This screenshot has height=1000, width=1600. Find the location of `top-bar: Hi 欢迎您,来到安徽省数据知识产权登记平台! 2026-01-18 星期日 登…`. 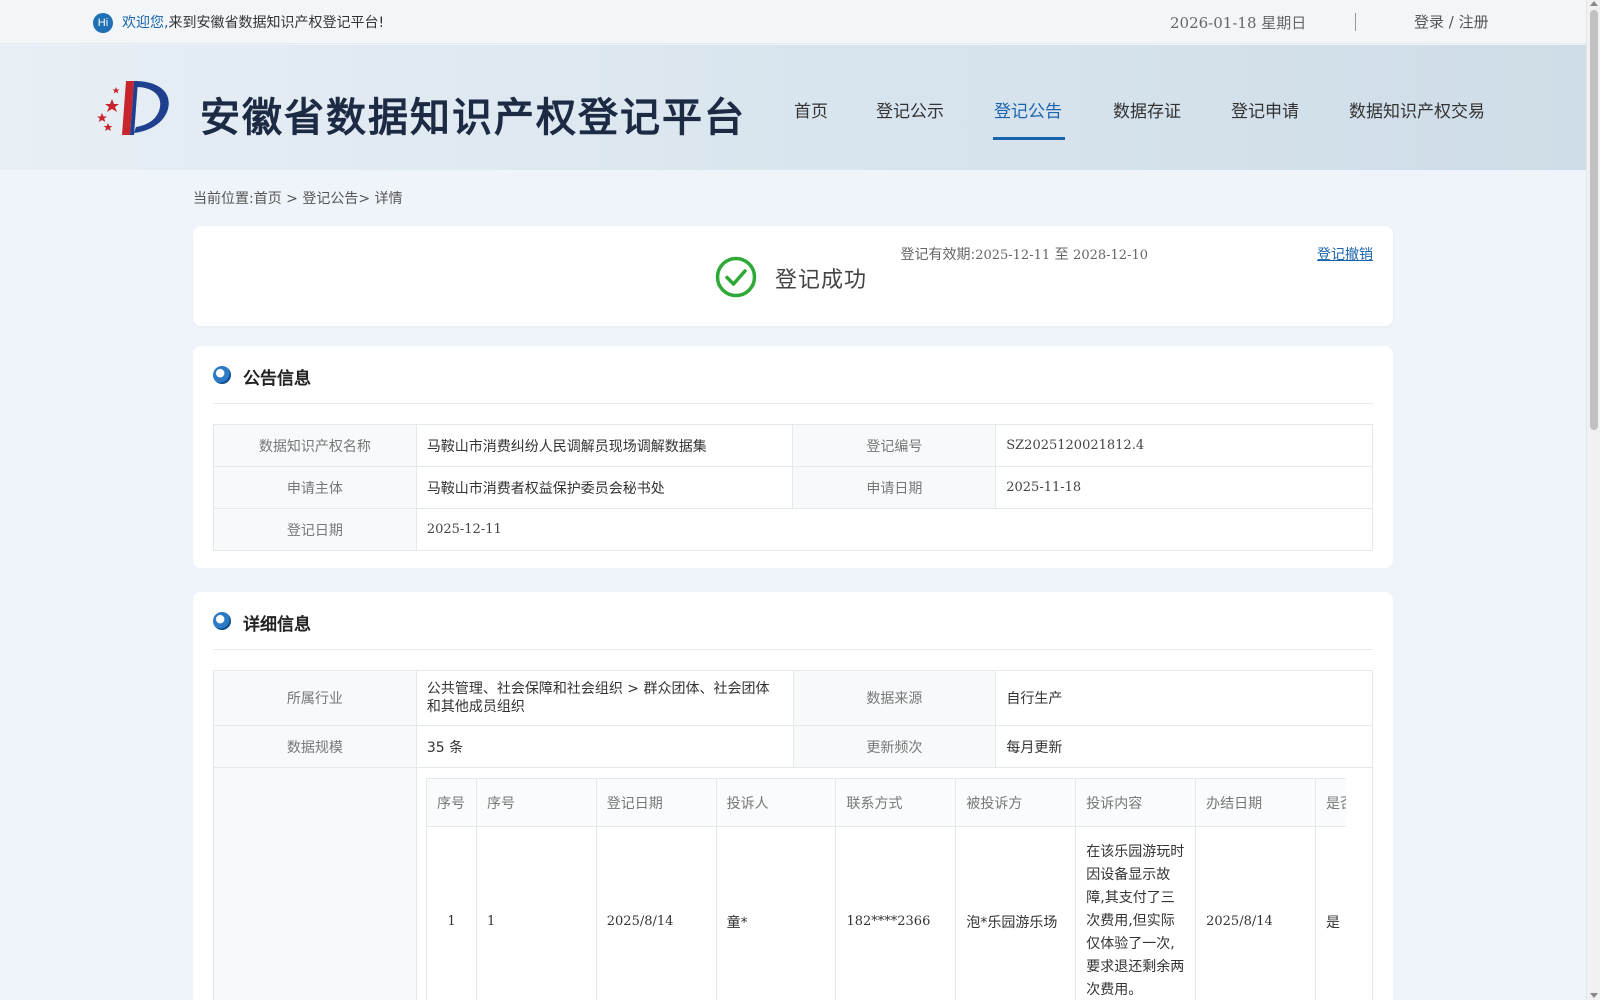

top-bar: Hi 欢迎您,来到安徽省数据知识产权登记平台! 2026-01-18 星期日 登… is located at coordinates (793, 22).